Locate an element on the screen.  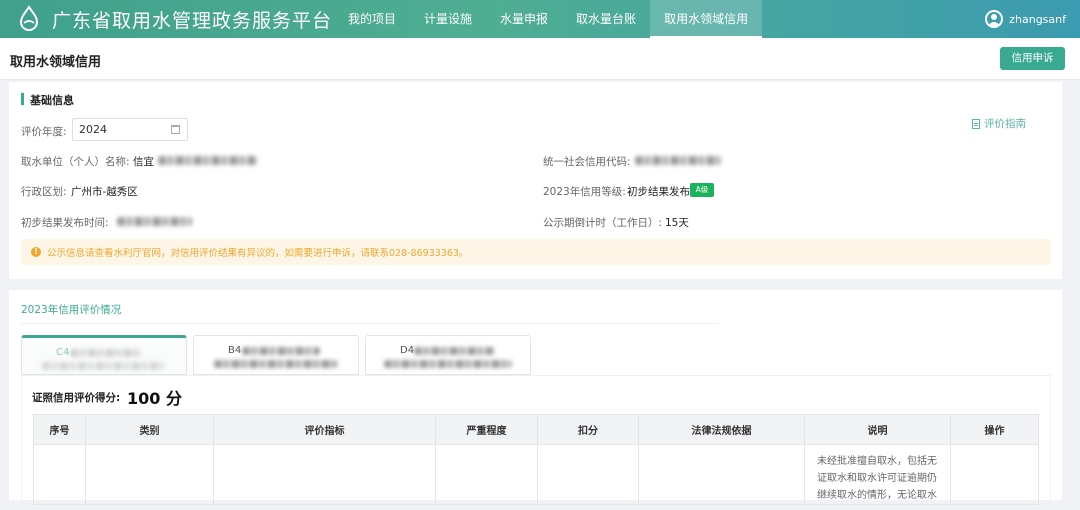
table-header-row: 序号 类别 评价指标 严重程度 扣分 法律法规依据 说明 操作 is located at coordinates (536, 429).